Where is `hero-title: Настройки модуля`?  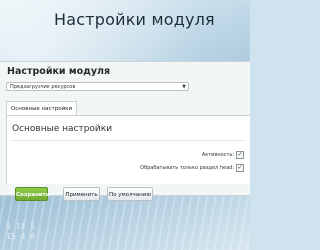
hero-title: Настройки модуля is located at coordinates (134, 19).